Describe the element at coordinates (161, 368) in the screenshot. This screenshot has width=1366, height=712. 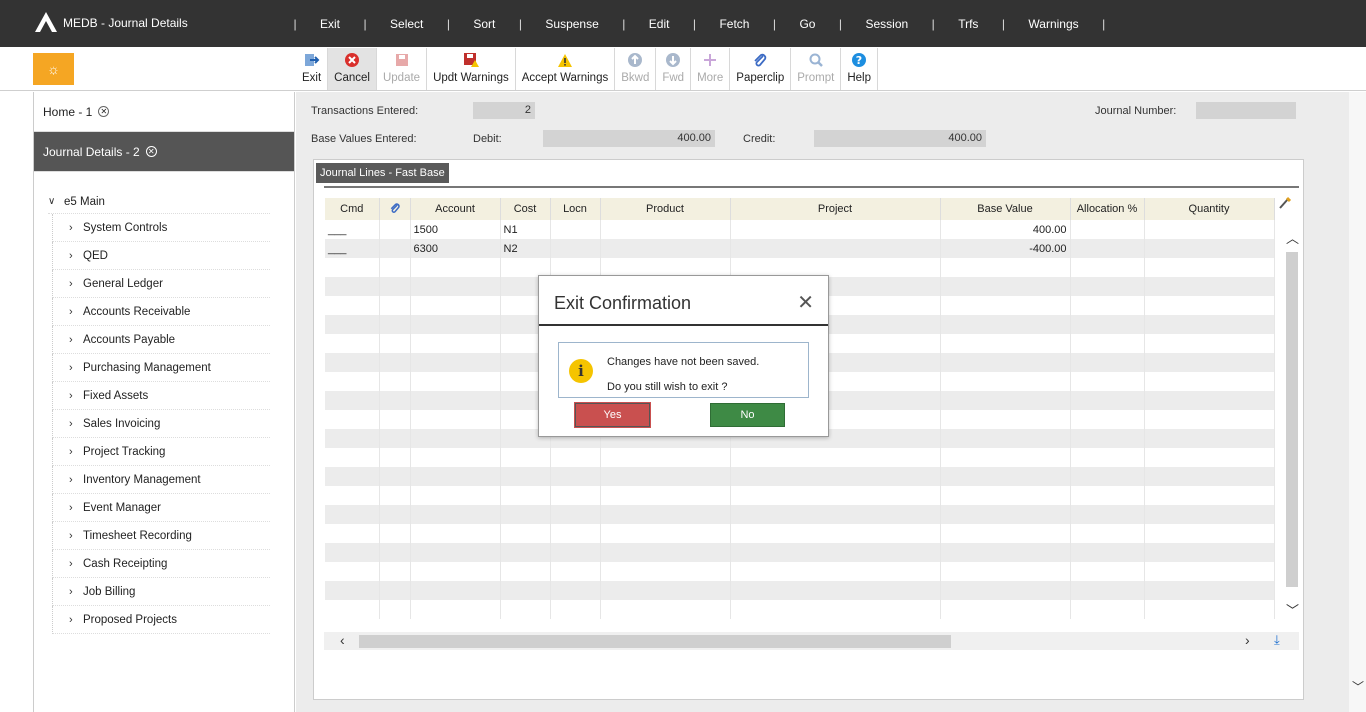
I see `tree-item-purchasing-management: › Purchasing Management` at that location.